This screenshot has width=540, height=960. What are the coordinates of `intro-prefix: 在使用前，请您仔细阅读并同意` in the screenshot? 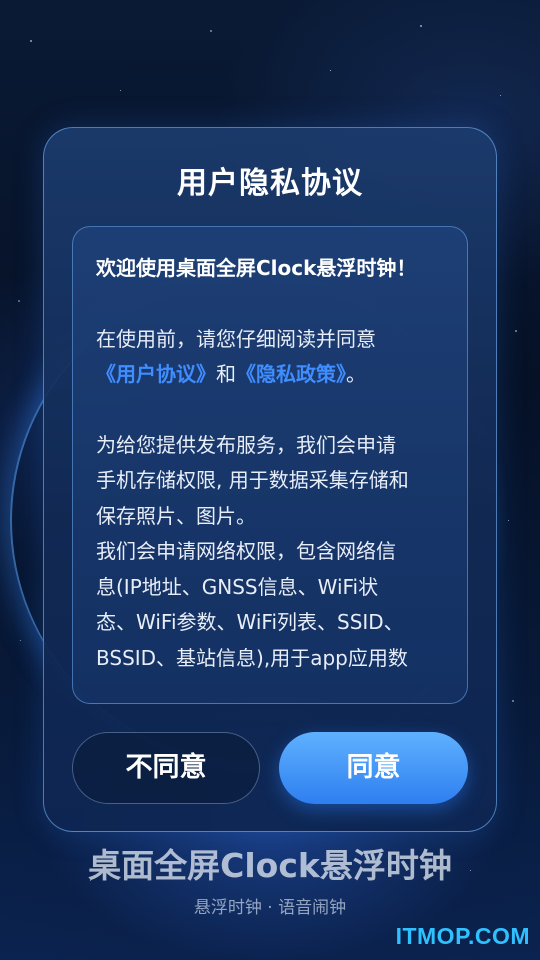 It's located at (236, 338).